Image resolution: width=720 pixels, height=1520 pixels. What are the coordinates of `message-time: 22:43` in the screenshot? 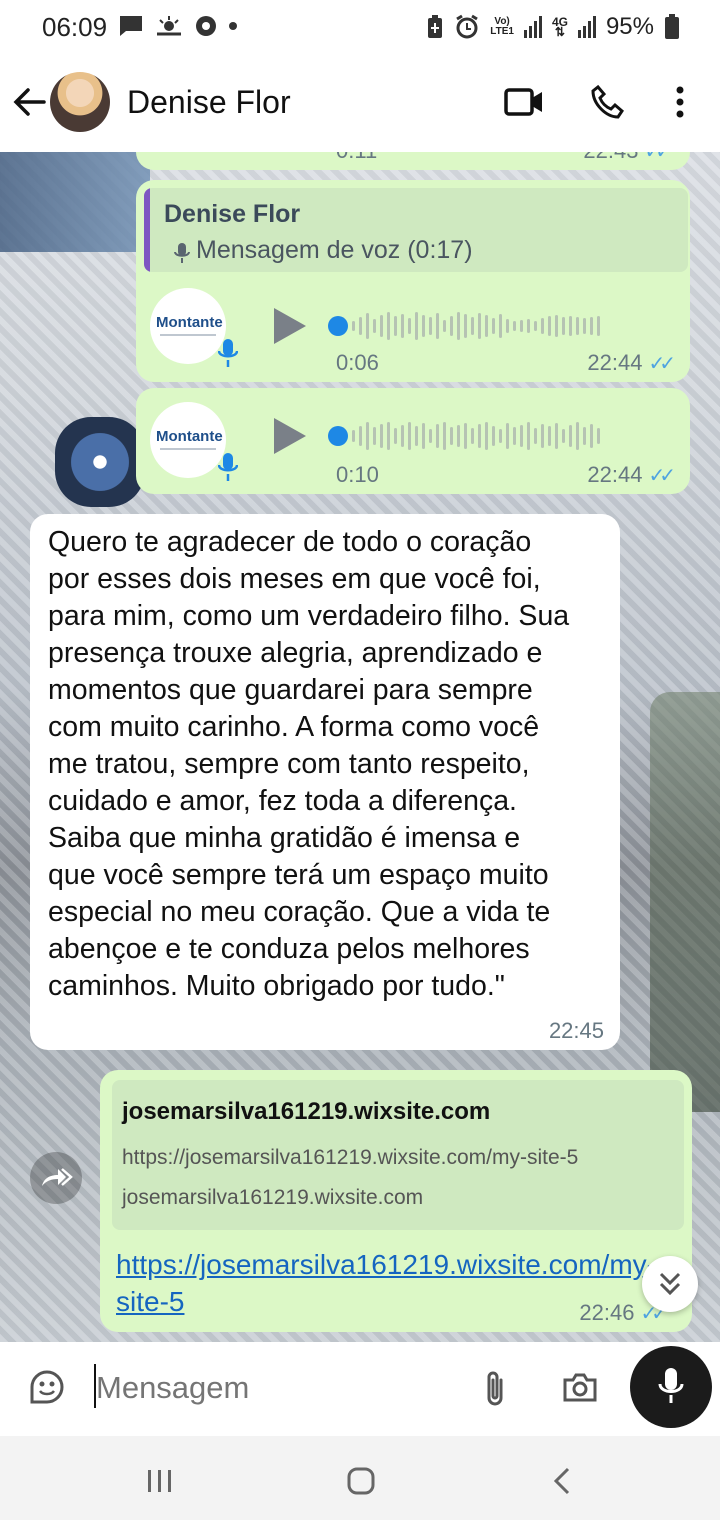 It's located at (610, 158).